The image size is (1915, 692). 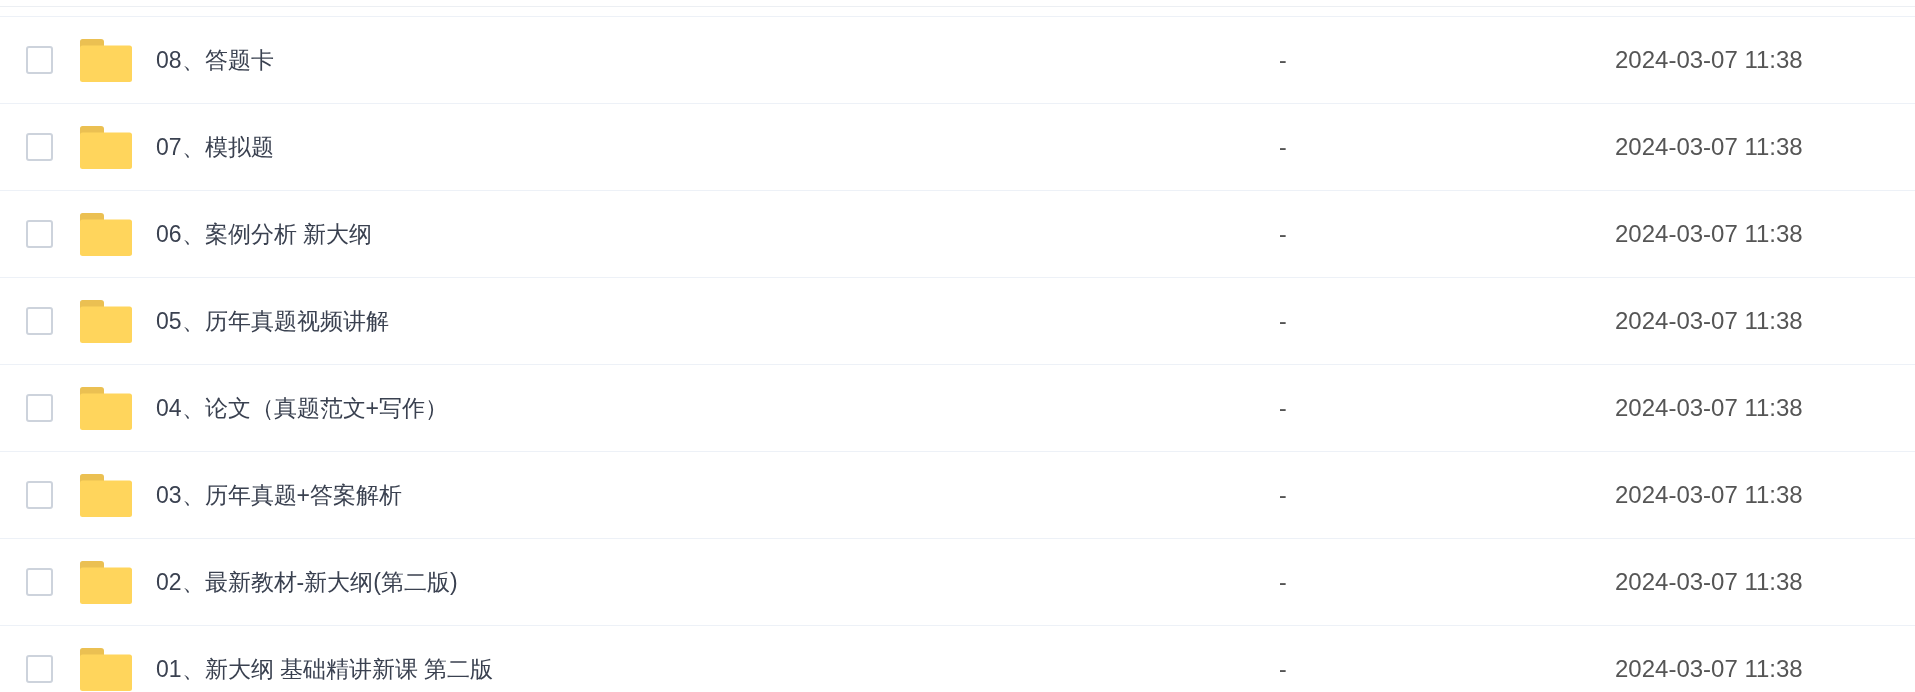 I want to click on folder-name: 02、最新教材-新大纲(第二版), so click(x=307, y=582).